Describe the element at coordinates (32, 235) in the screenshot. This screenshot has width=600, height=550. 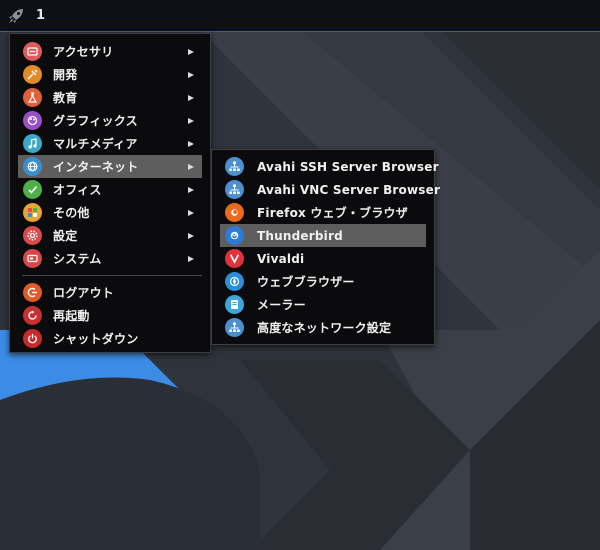
I see `settings-icon` at that location.